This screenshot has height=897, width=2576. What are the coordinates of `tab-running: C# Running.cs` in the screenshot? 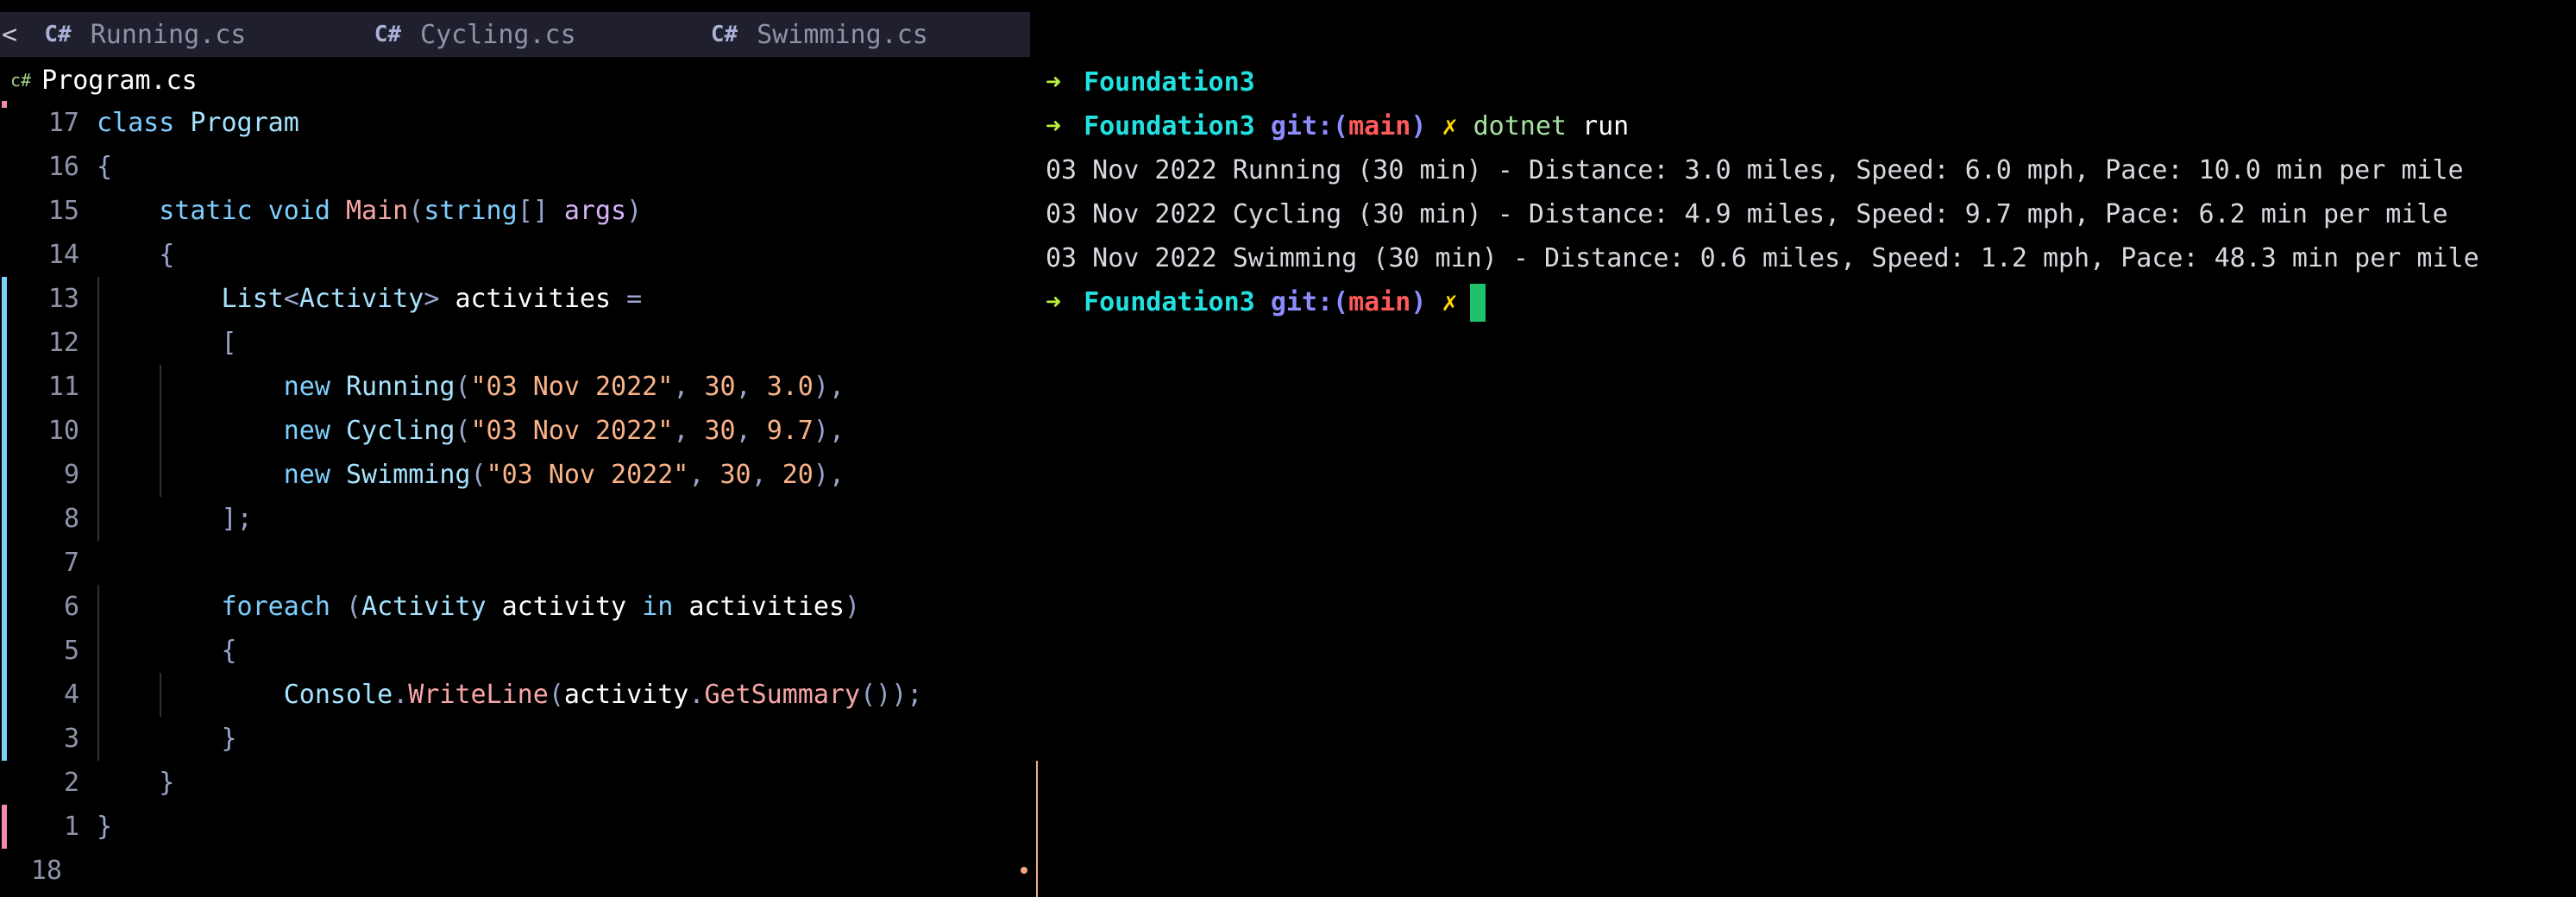 It's located at (191, 35).